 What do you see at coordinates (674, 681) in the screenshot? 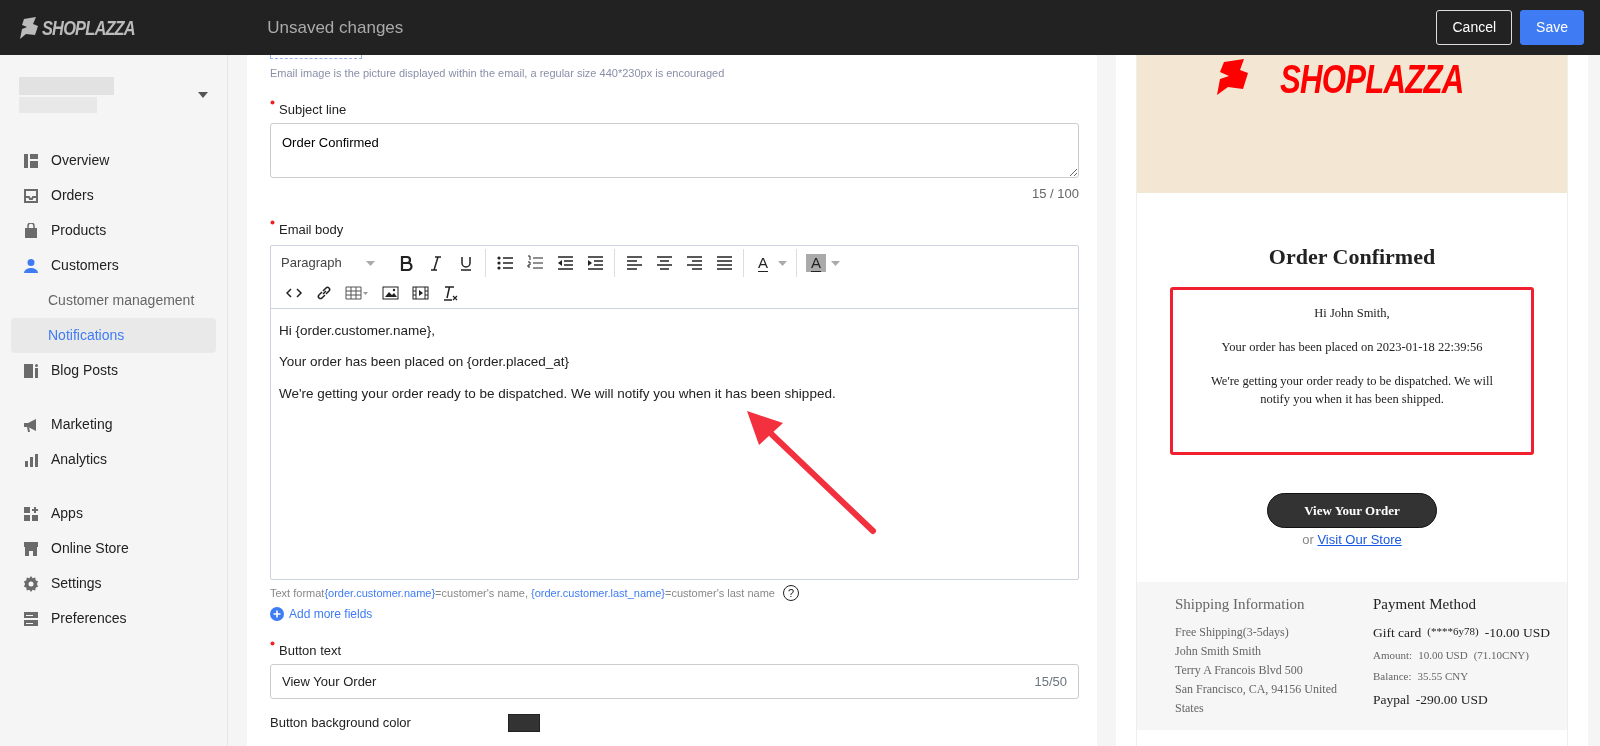
I see `button-text-input: View Your Order 15/50` at bounding box center [674, 681].